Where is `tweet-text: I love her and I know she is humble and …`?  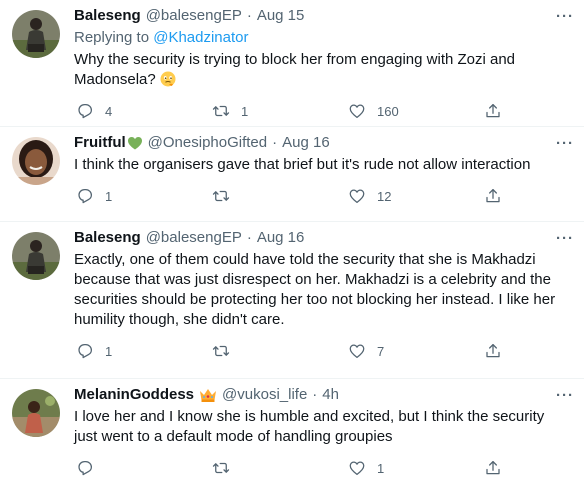 tweet-text: I love her and I know she is humble and … is located at coordinates (309, 426).